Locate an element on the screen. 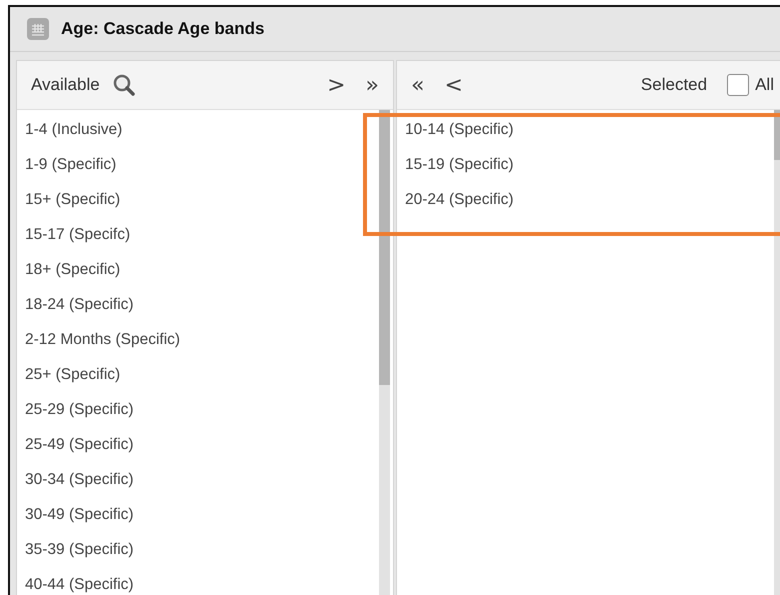  list-item: 1-9 (Specific) is located at coordinates (198, 164).